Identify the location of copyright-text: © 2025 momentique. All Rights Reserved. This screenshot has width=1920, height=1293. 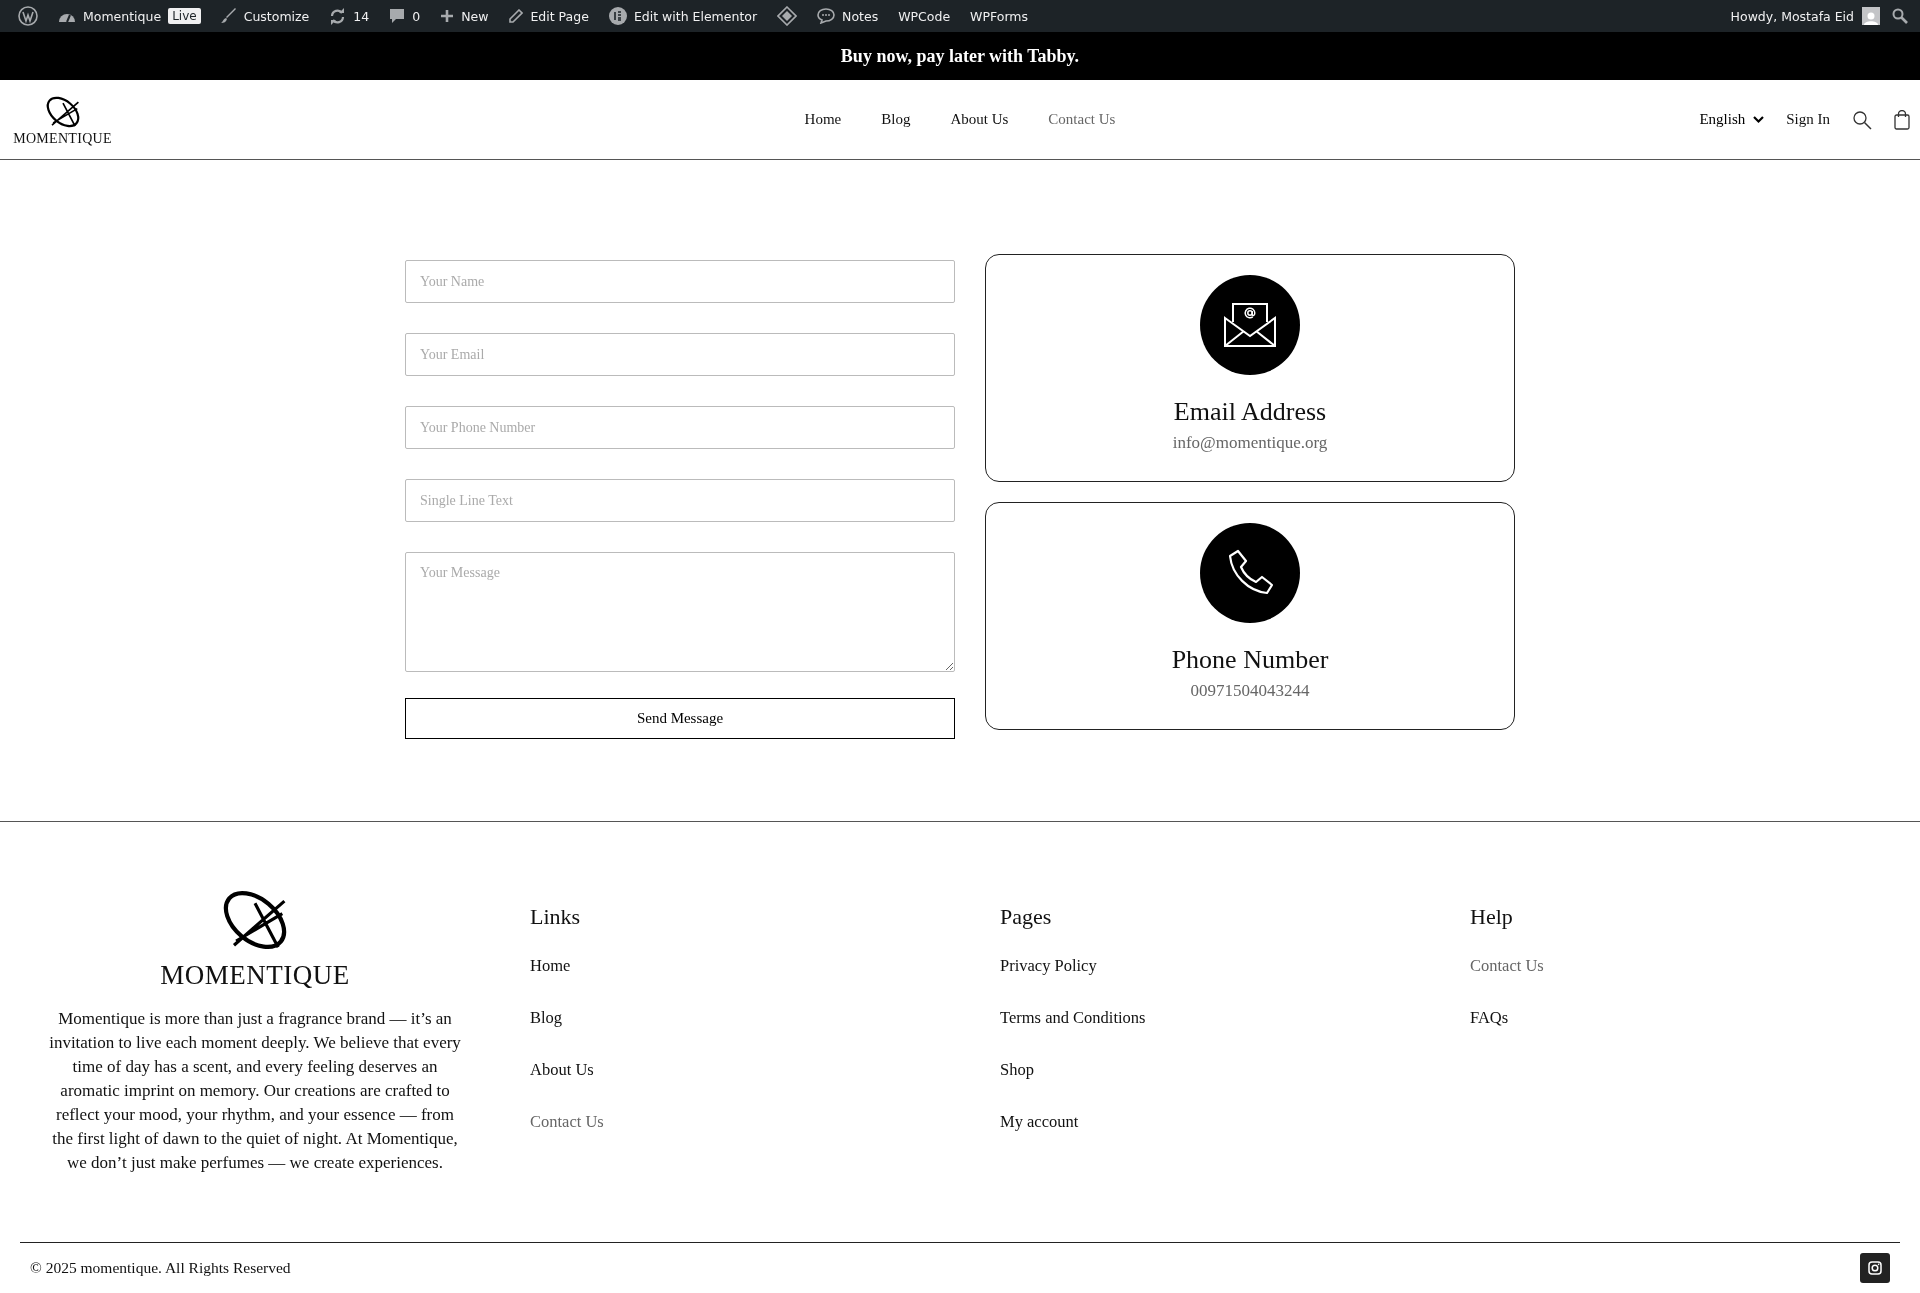
(160, 1268).